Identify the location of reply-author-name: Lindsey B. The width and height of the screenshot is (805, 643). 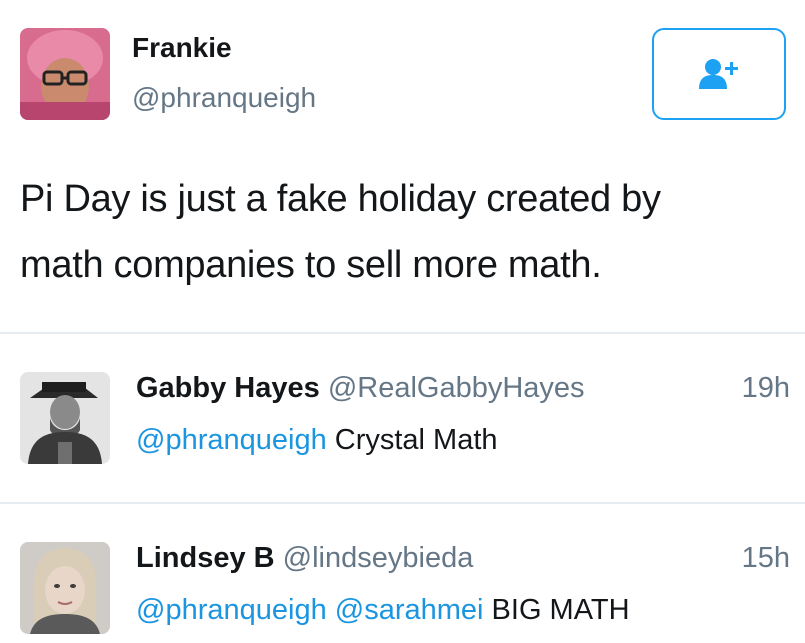
(205, 558).